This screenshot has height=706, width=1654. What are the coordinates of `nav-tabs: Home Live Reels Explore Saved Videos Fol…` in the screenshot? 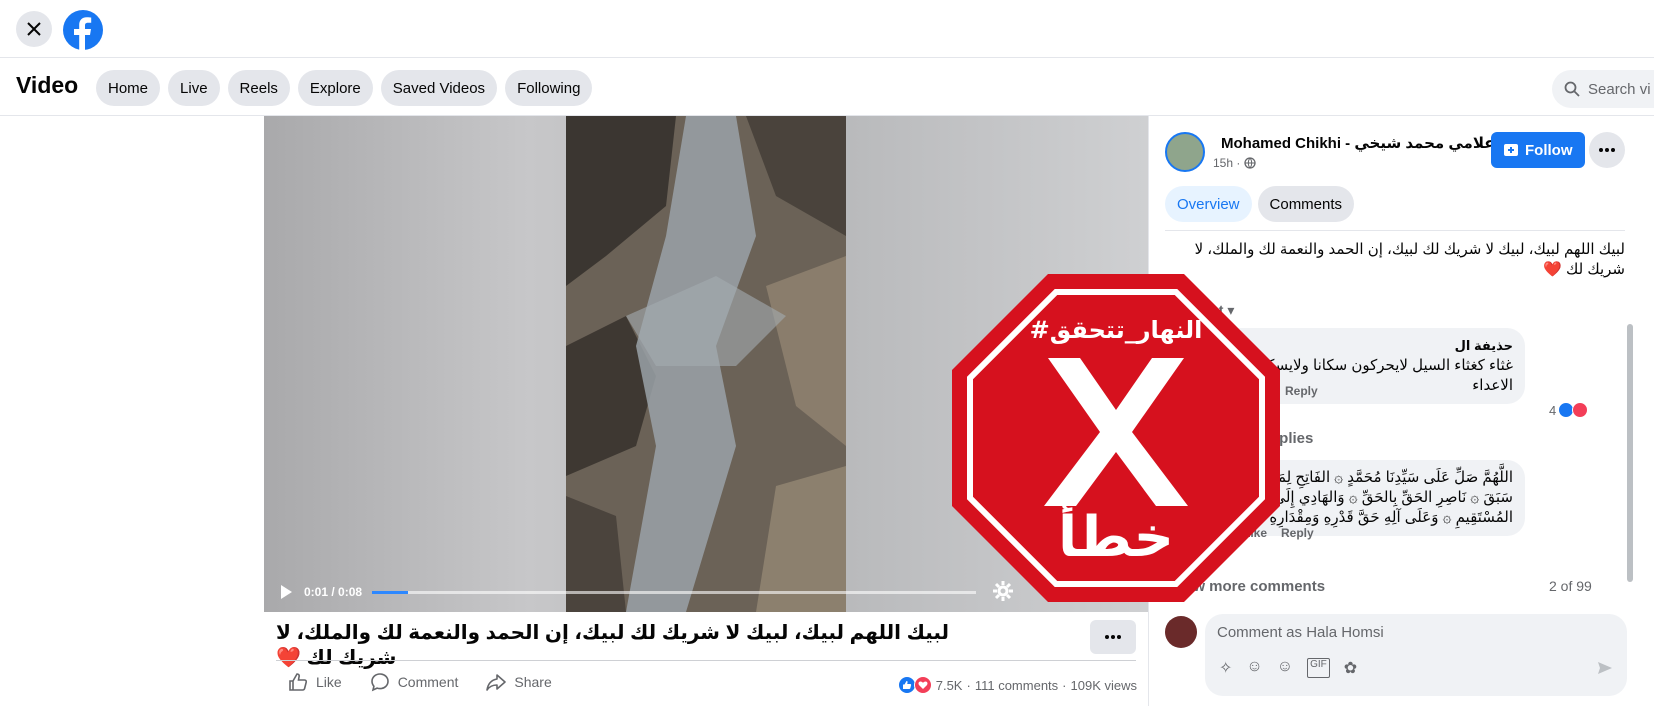 It's located at (344, 88).